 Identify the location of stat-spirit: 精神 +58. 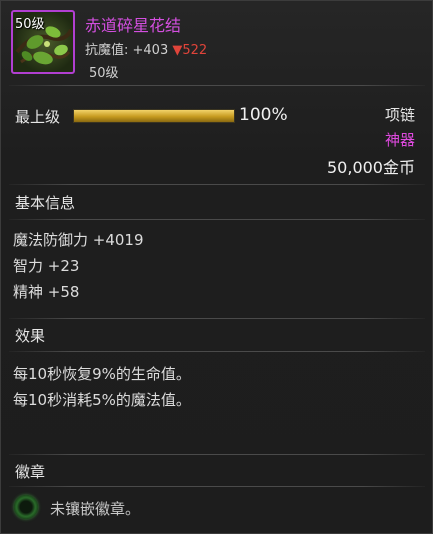
(46, 292).